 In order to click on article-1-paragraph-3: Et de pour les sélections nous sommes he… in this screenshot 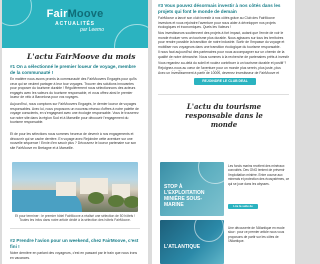, I will do `click(73, 141)`.